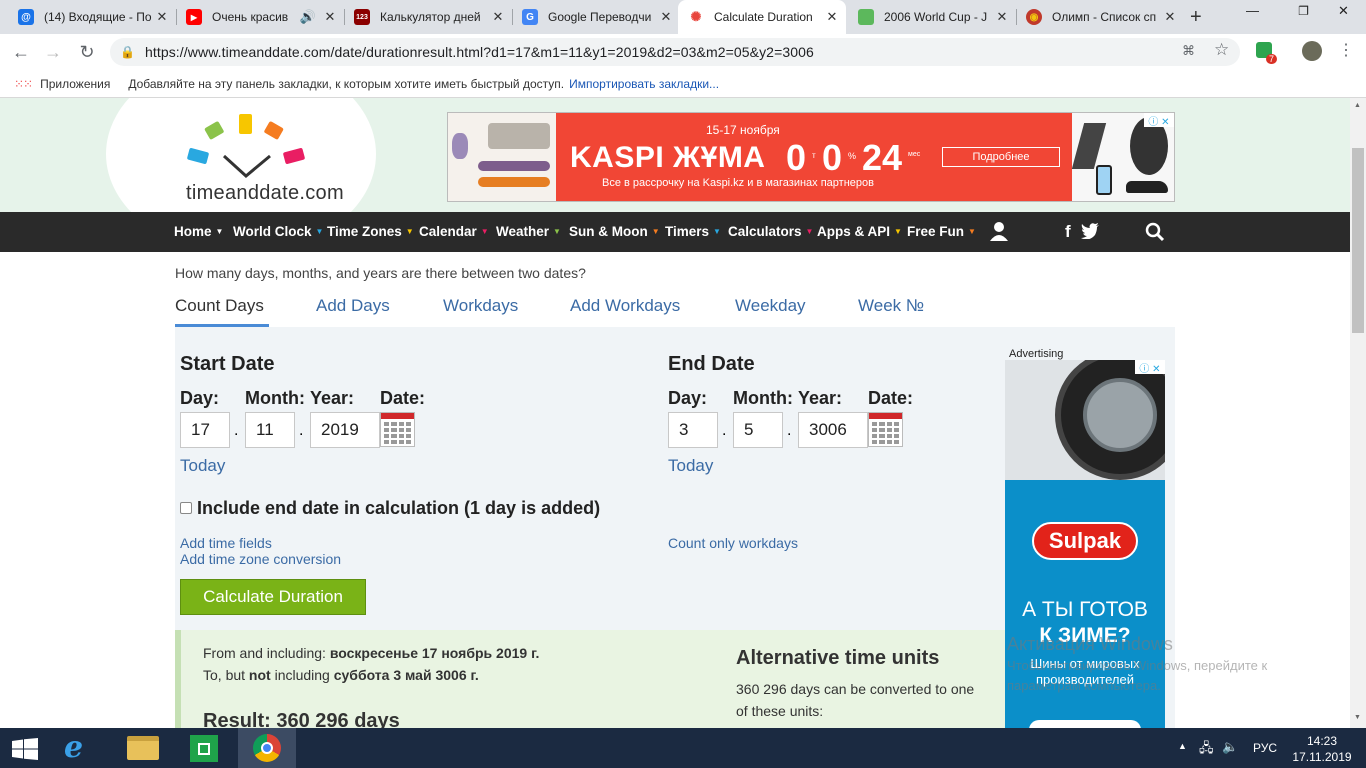 Image resolution: width=1366 pixels, height=768 pixels. What do you see at coordinates (267, 748) in the screenshot?
I see `chrome-taskbar-button` at bounding box center [267, 748].